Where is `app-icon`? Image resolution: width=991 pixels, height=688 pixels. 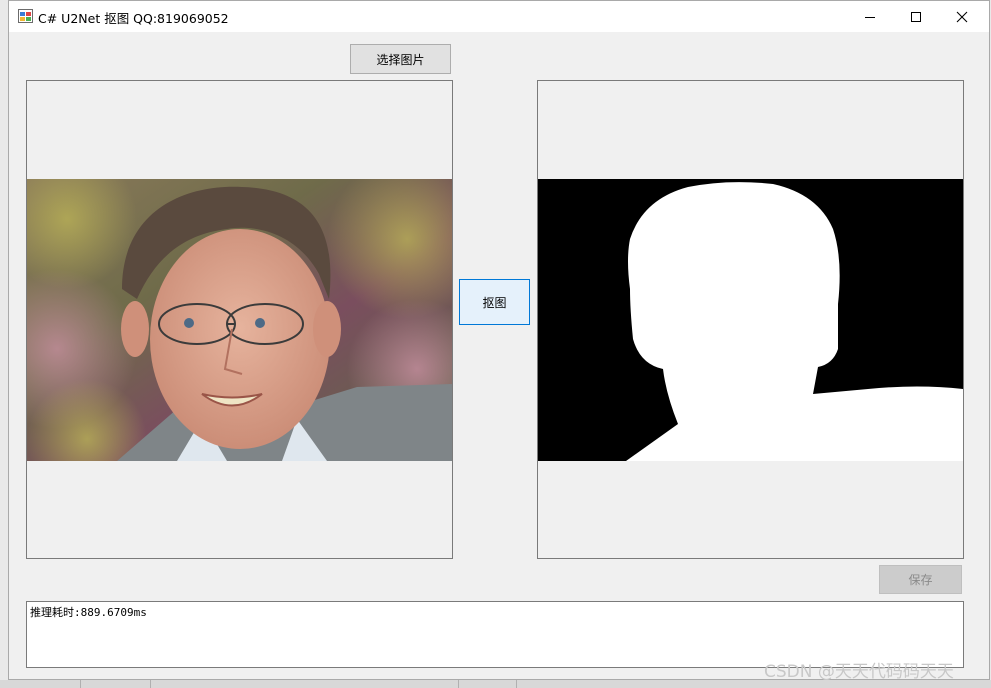 app-icon is located at coordinates (25, 16).